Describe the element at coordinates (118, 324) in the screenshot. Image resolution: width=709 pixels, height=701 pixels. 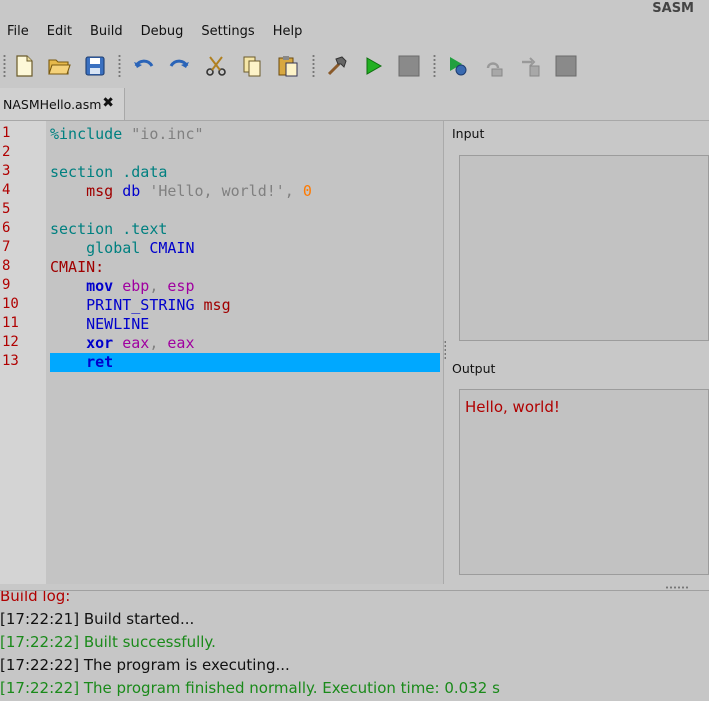
I see `code-token: NEWLINE` at that location.